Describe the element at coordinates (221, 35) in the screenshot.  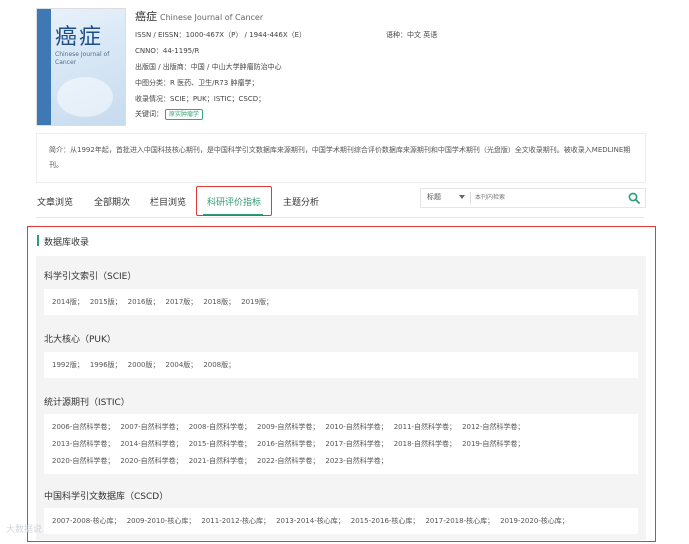
I see `issn-info: ISSN / EISSN：1000-467X（P） / 1944-446X（E）` at that location.